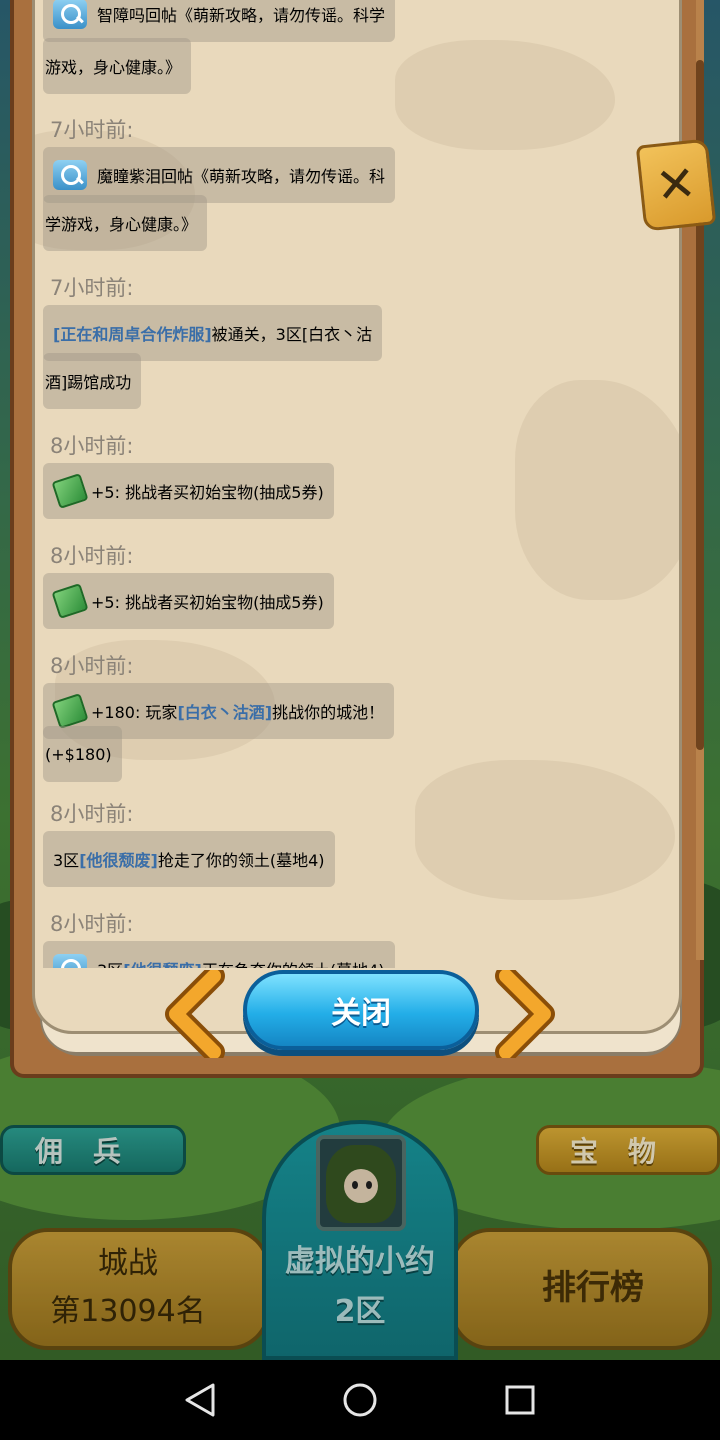 The image size is (720, 1440). I want to click on log-line: 智障吗回帖《萌新攻略，请勿传谣。科学, so click(219, 21).